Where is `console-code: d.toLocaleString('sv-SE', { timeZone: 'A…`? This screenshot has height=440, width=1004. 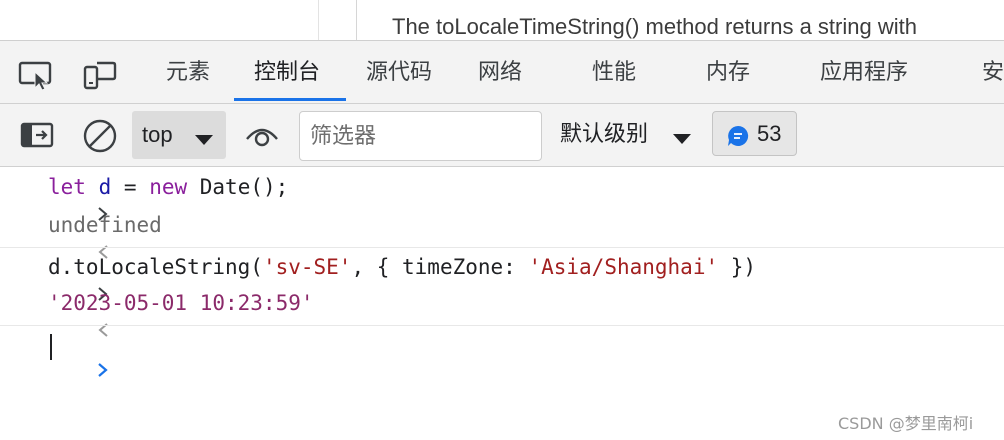 console-code: d.toLocaleString('sv-SE', { timeZone: 'A… is located at coordinates (402, 267).